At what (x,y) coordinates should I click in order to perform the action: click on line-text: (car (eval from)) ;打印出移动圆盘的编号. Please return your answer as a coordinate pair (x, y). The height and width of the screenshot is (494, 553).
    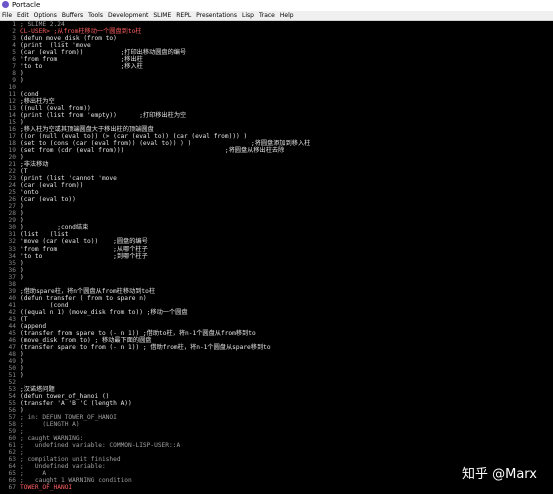
    Looking at the image, I should click on (103, 53).